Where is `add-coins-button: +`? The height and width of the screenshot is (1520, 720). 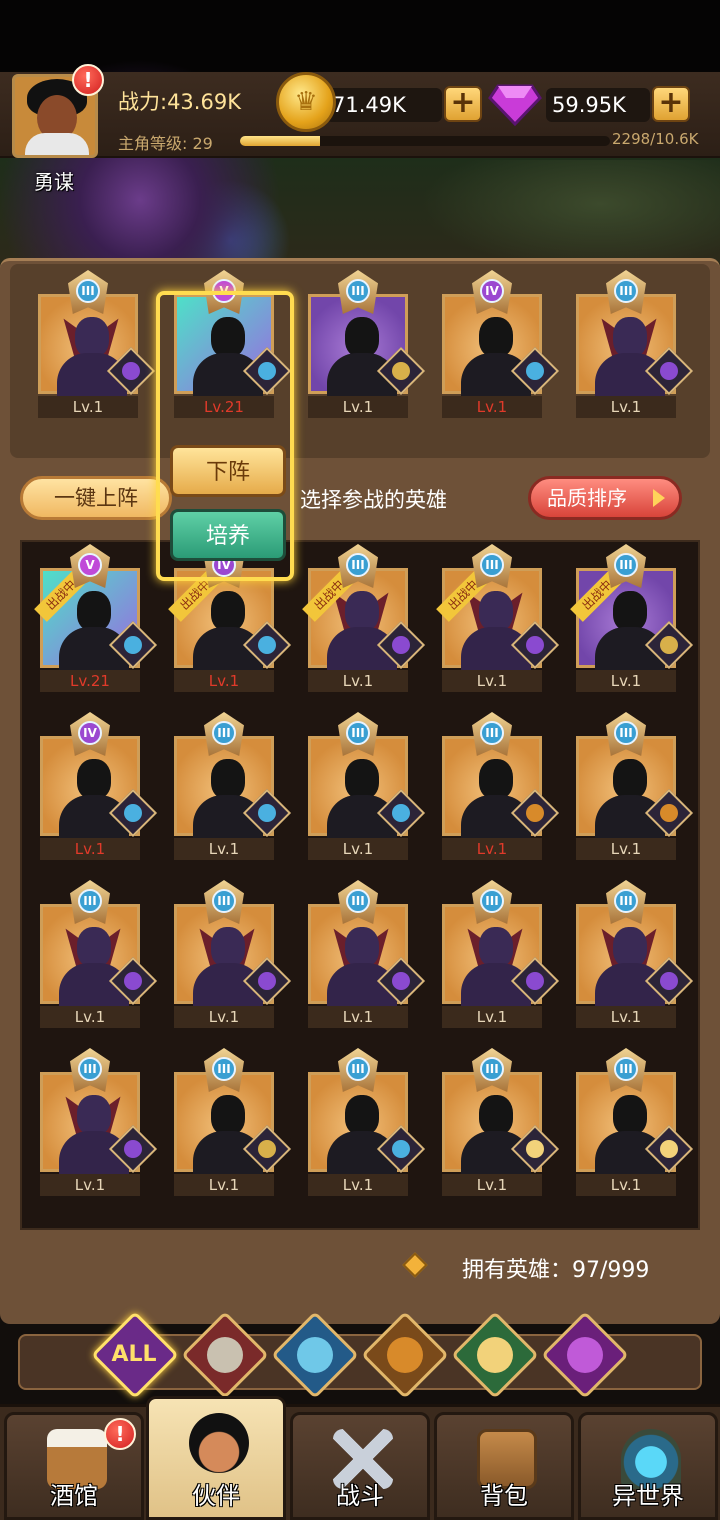
add-coins-button: + is located at coordinates (463, 104).